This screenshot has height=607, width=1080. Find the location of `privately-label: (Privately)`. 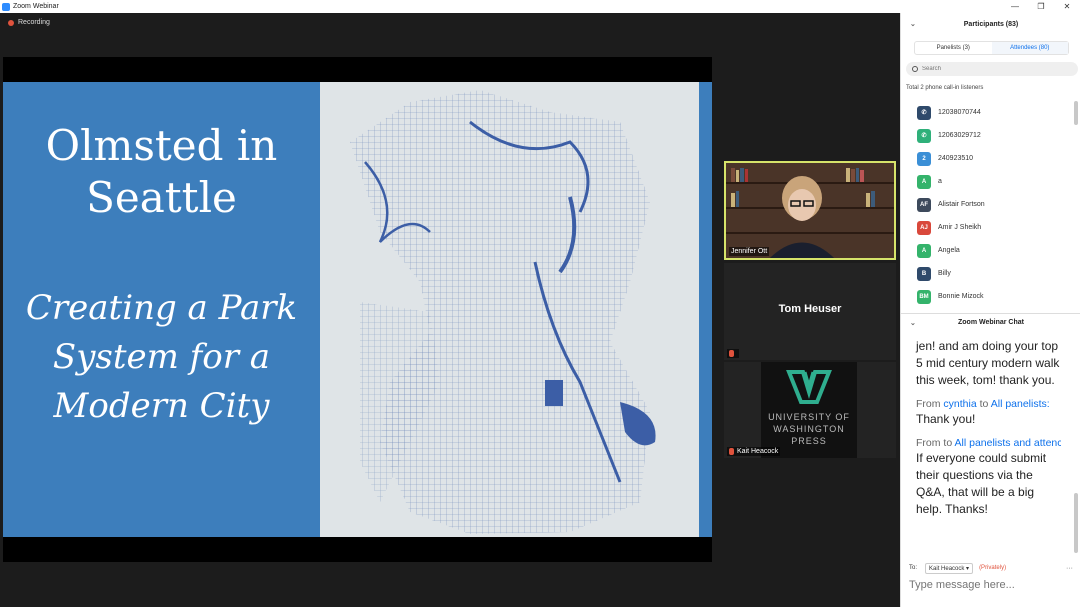

privately-label: (Privately) is located at coordinates (993, 568).